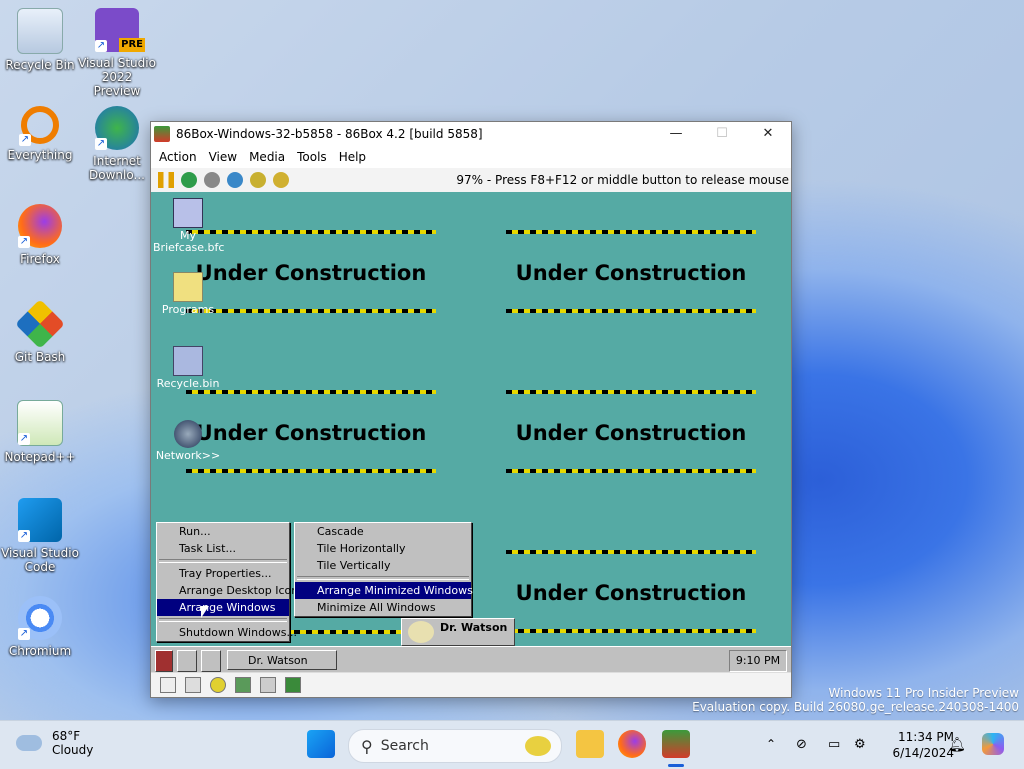 The height and width of the screenshot is (769, 1024). What do you see at coordinates (282, 660) in the screenshot?
I see `guest-taskbar-dr-watson: Dr. Watson` at bounding box center [282, 660].